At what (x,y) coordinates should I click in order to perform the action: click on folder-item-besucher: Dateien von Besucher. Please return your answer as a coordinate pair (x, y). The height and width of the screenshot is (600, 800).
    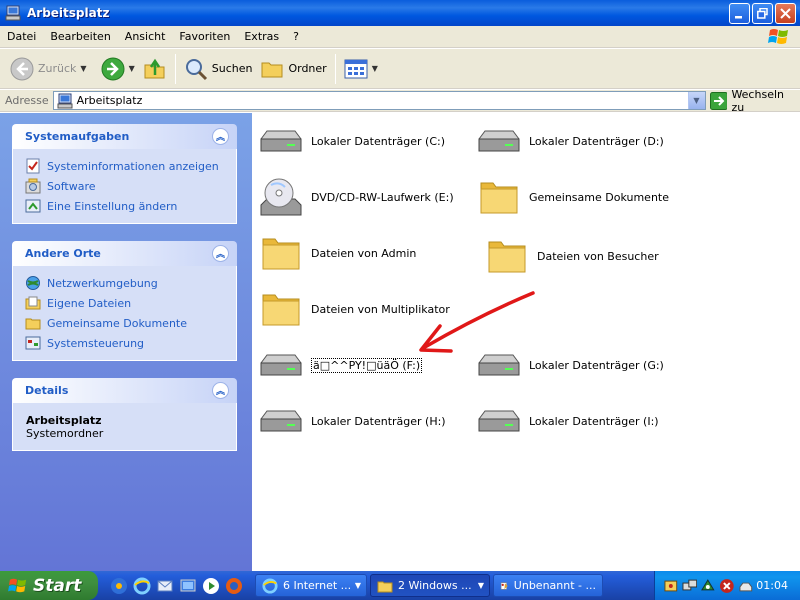
    Looking at the image, I should click on (571, 256).